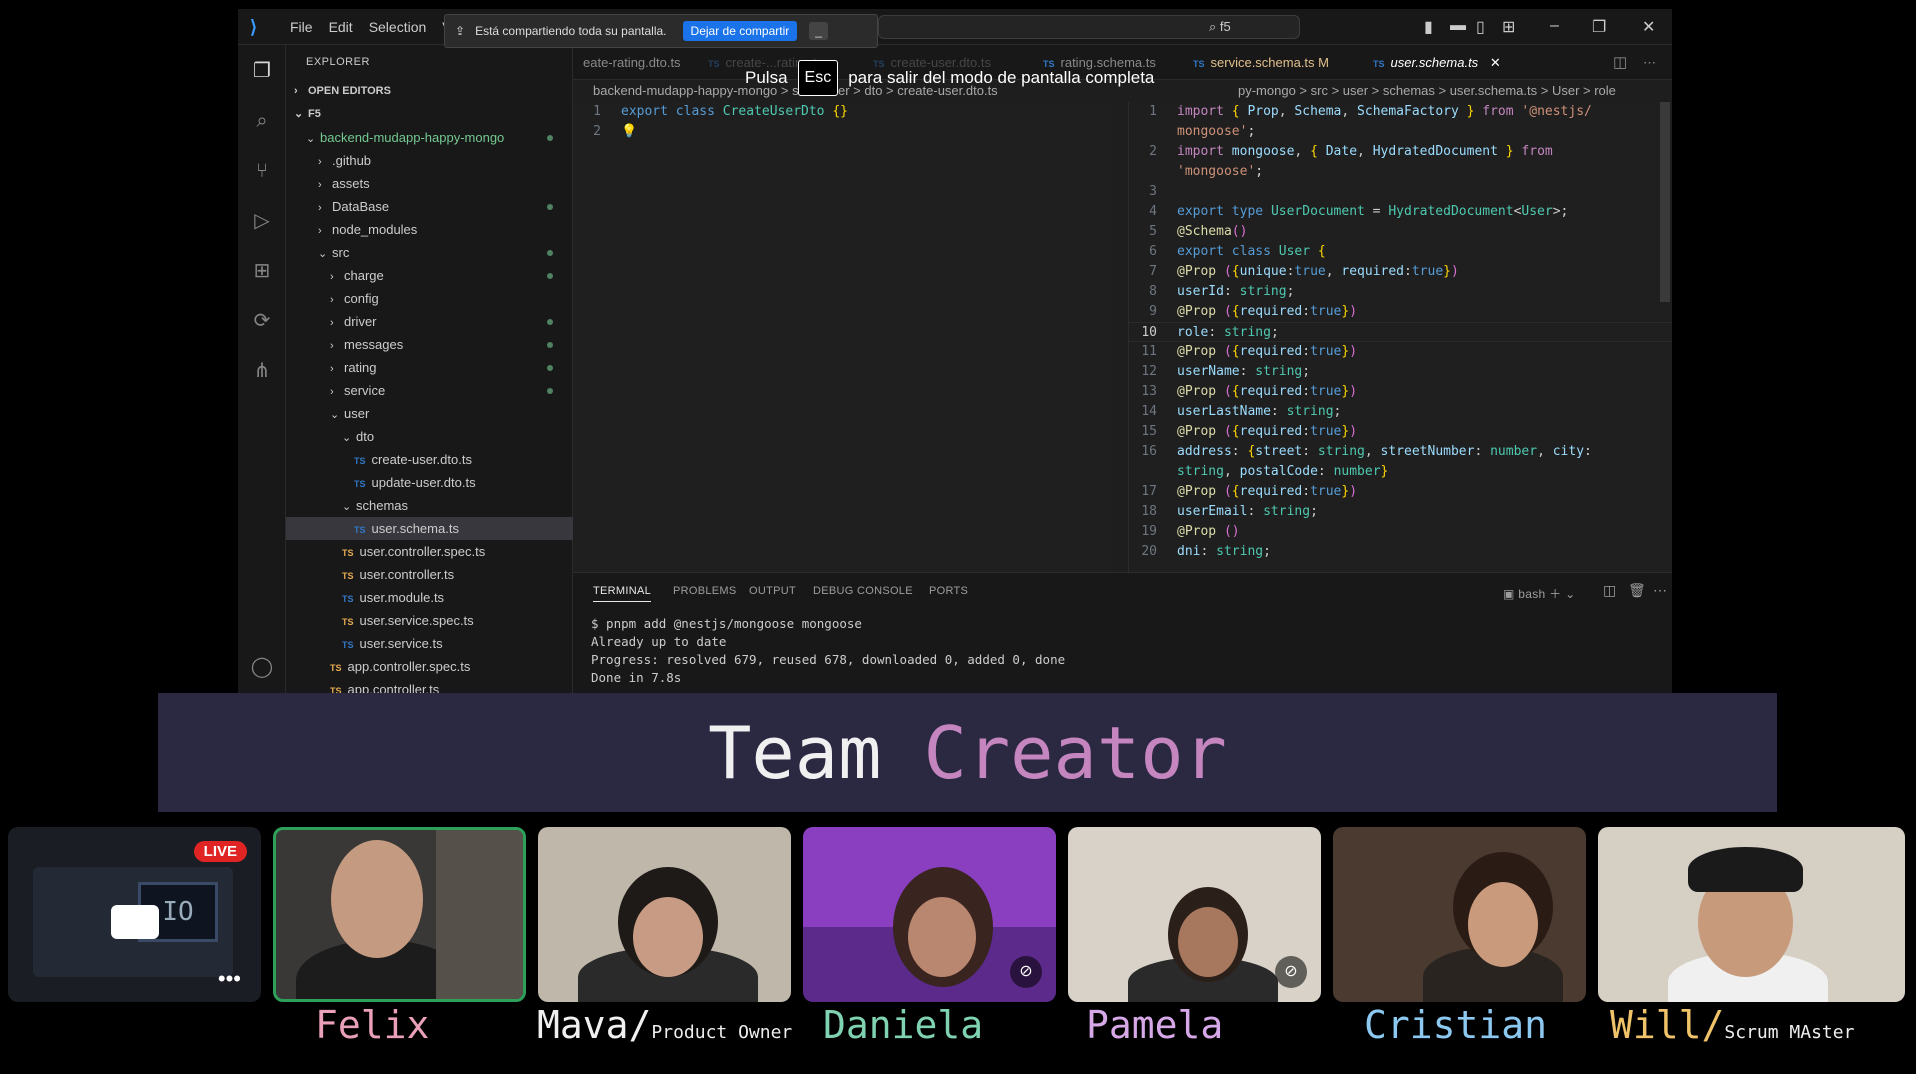 Image resolution: width=1916 pixels, height=1074 pixels. I want to click on tab-service-schema: TS service.schema.ts M, so click(1261, 62).